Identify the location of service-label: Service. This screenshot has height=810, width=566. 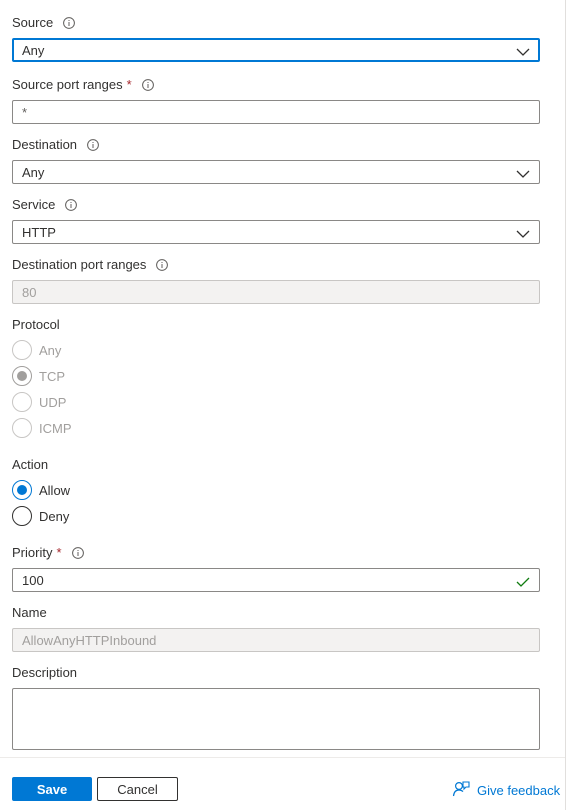
(34, 204).